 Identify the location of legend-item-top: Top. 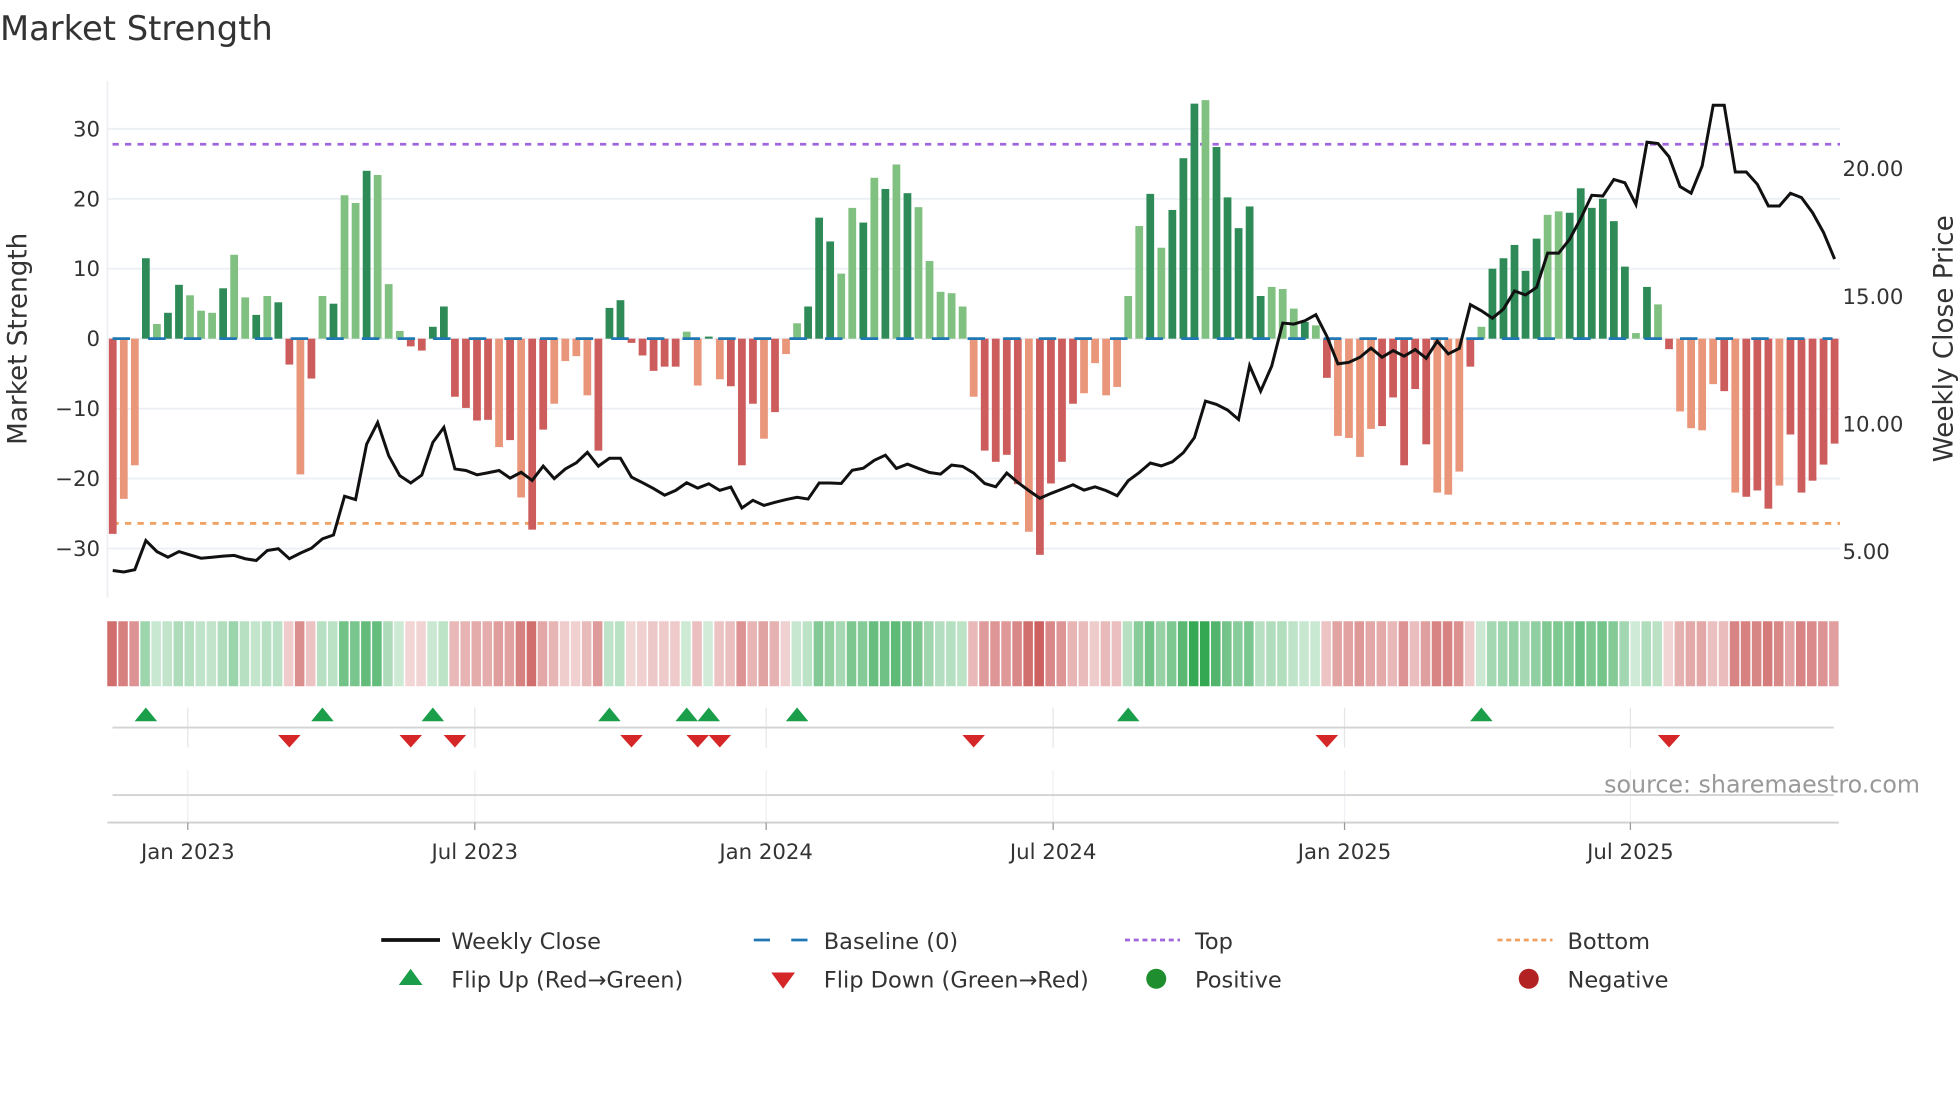
(1179, 942).